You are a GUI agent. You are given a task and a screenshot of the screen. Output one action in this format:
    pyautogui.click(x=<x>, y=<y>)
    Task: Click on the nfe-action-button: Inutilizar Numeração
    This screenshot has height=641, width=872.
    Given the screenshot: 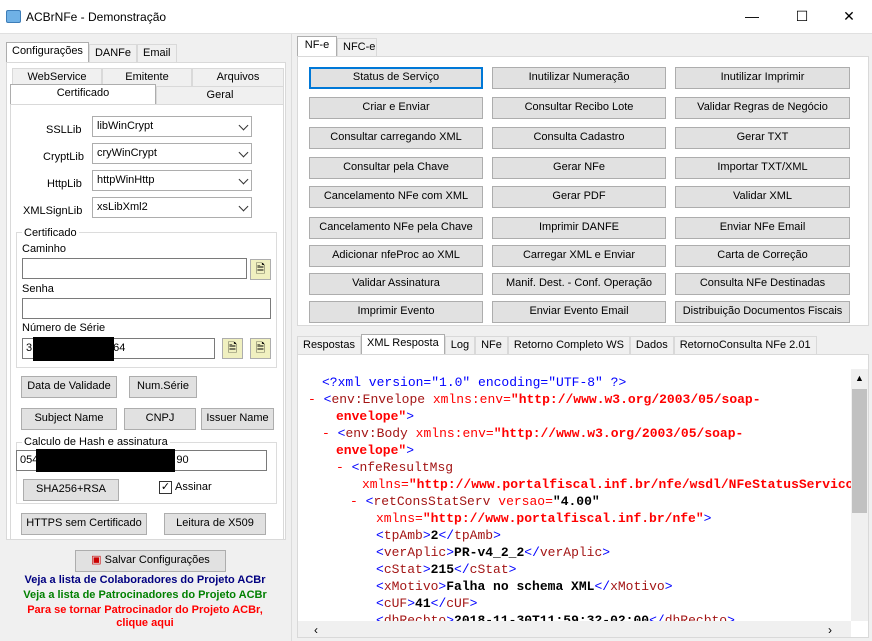 What is the action you would take?
    pyautogui.click(x=579, y=78)
    